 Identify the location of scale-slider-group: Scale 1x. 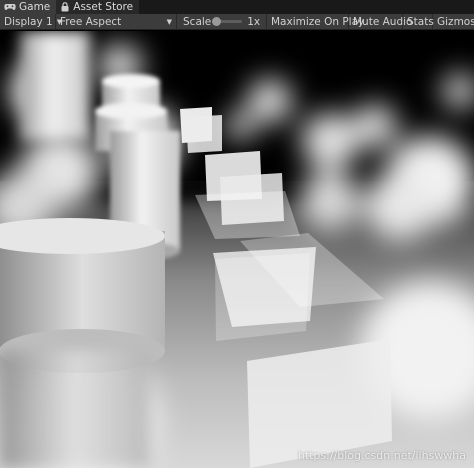
(222, 21).